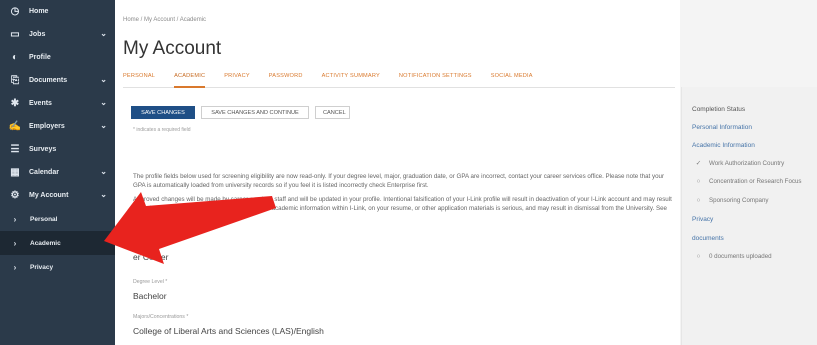 The image size is (817, 345). I want to click on status-item-label: Sponsoring Company, so click(739, 200).